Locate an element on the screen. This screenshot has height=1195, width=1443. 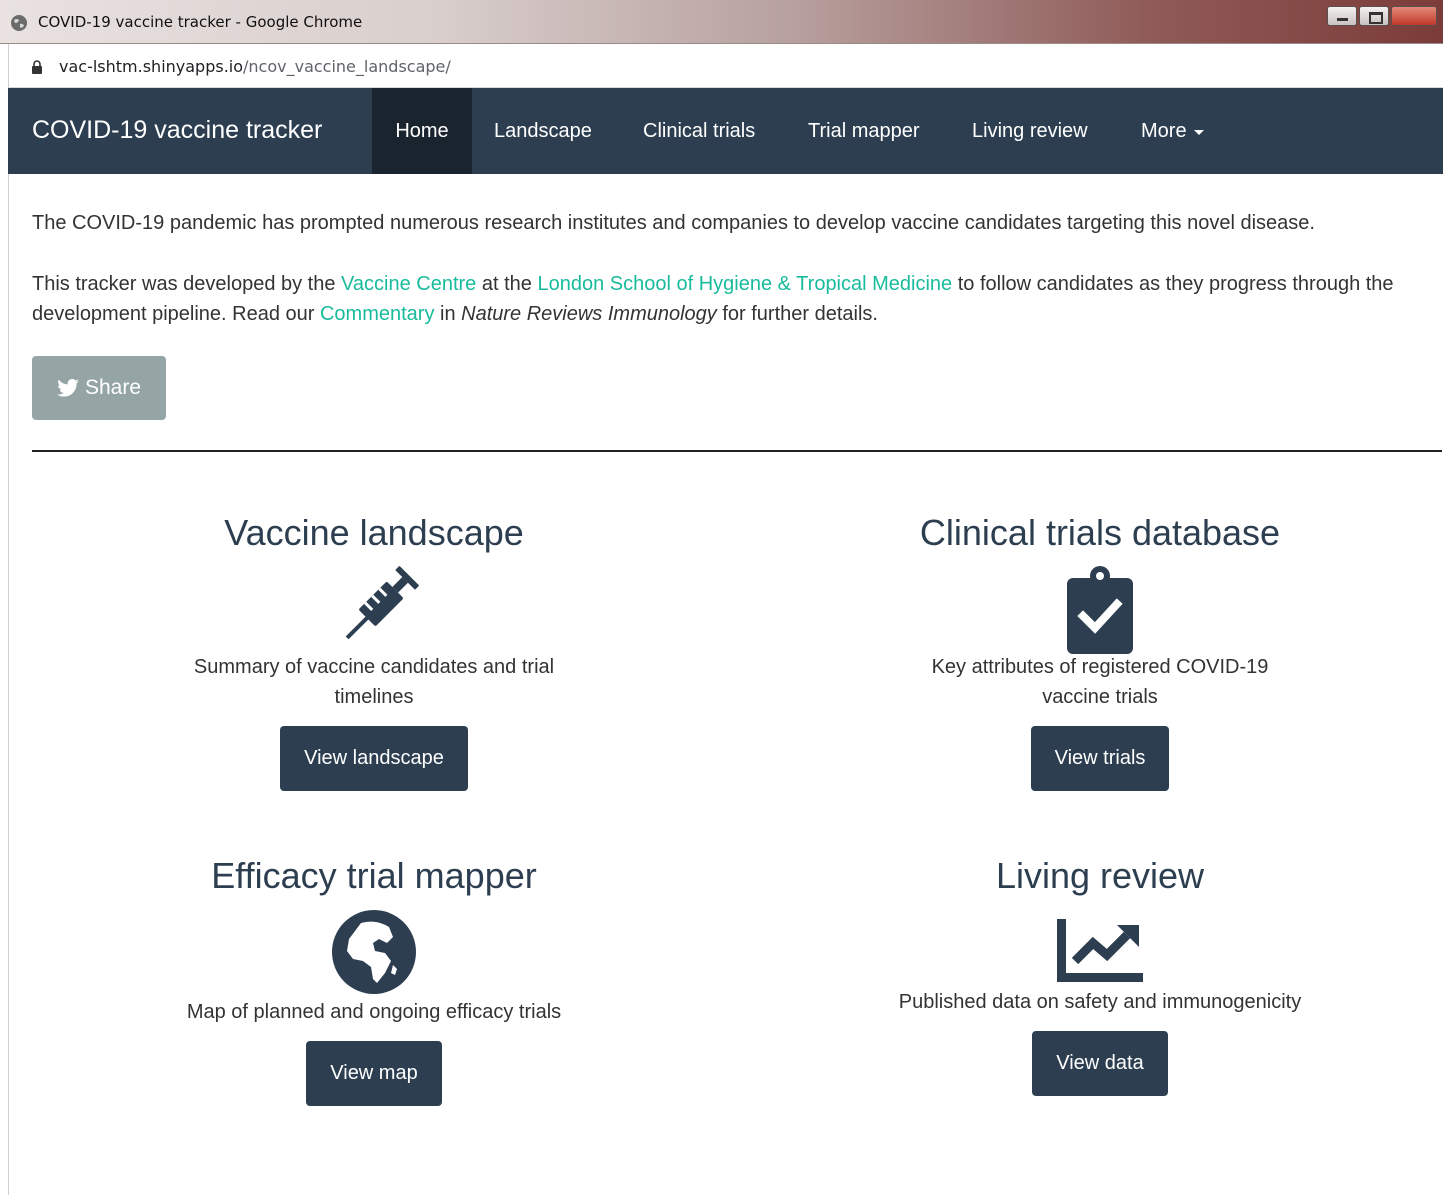
divider is located at coordinates (737, 451).